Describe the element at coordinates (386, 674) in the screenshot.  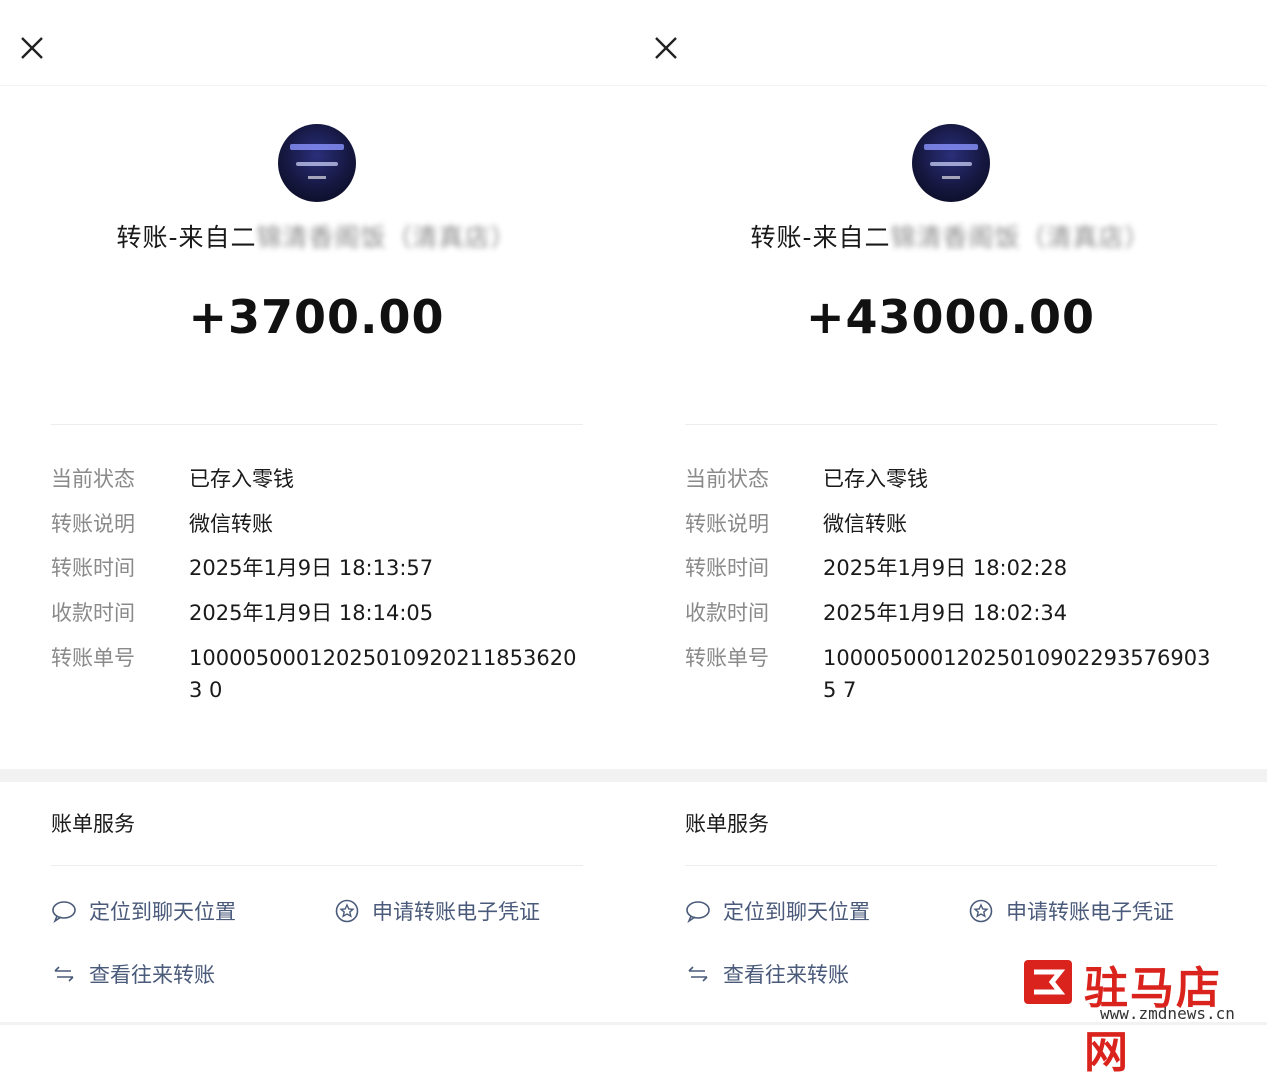
I see `detail-value: 100005000120250109202118536203 0` at that location.